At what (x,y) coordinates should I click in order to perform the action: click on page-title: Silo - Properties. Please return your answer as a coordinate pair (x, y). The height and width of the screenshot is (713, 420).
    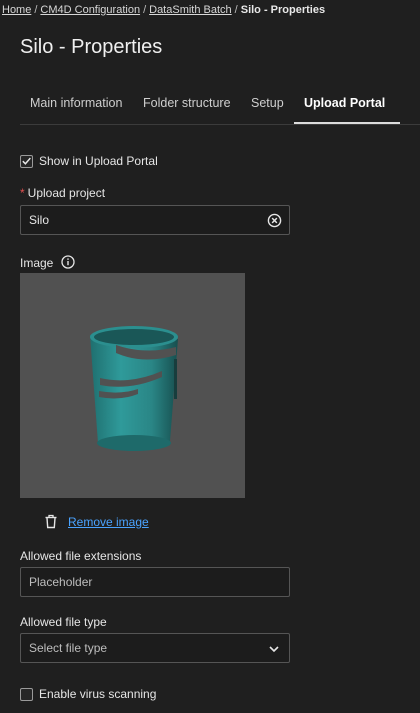
    Looking at the image, I should click on (91, 47).